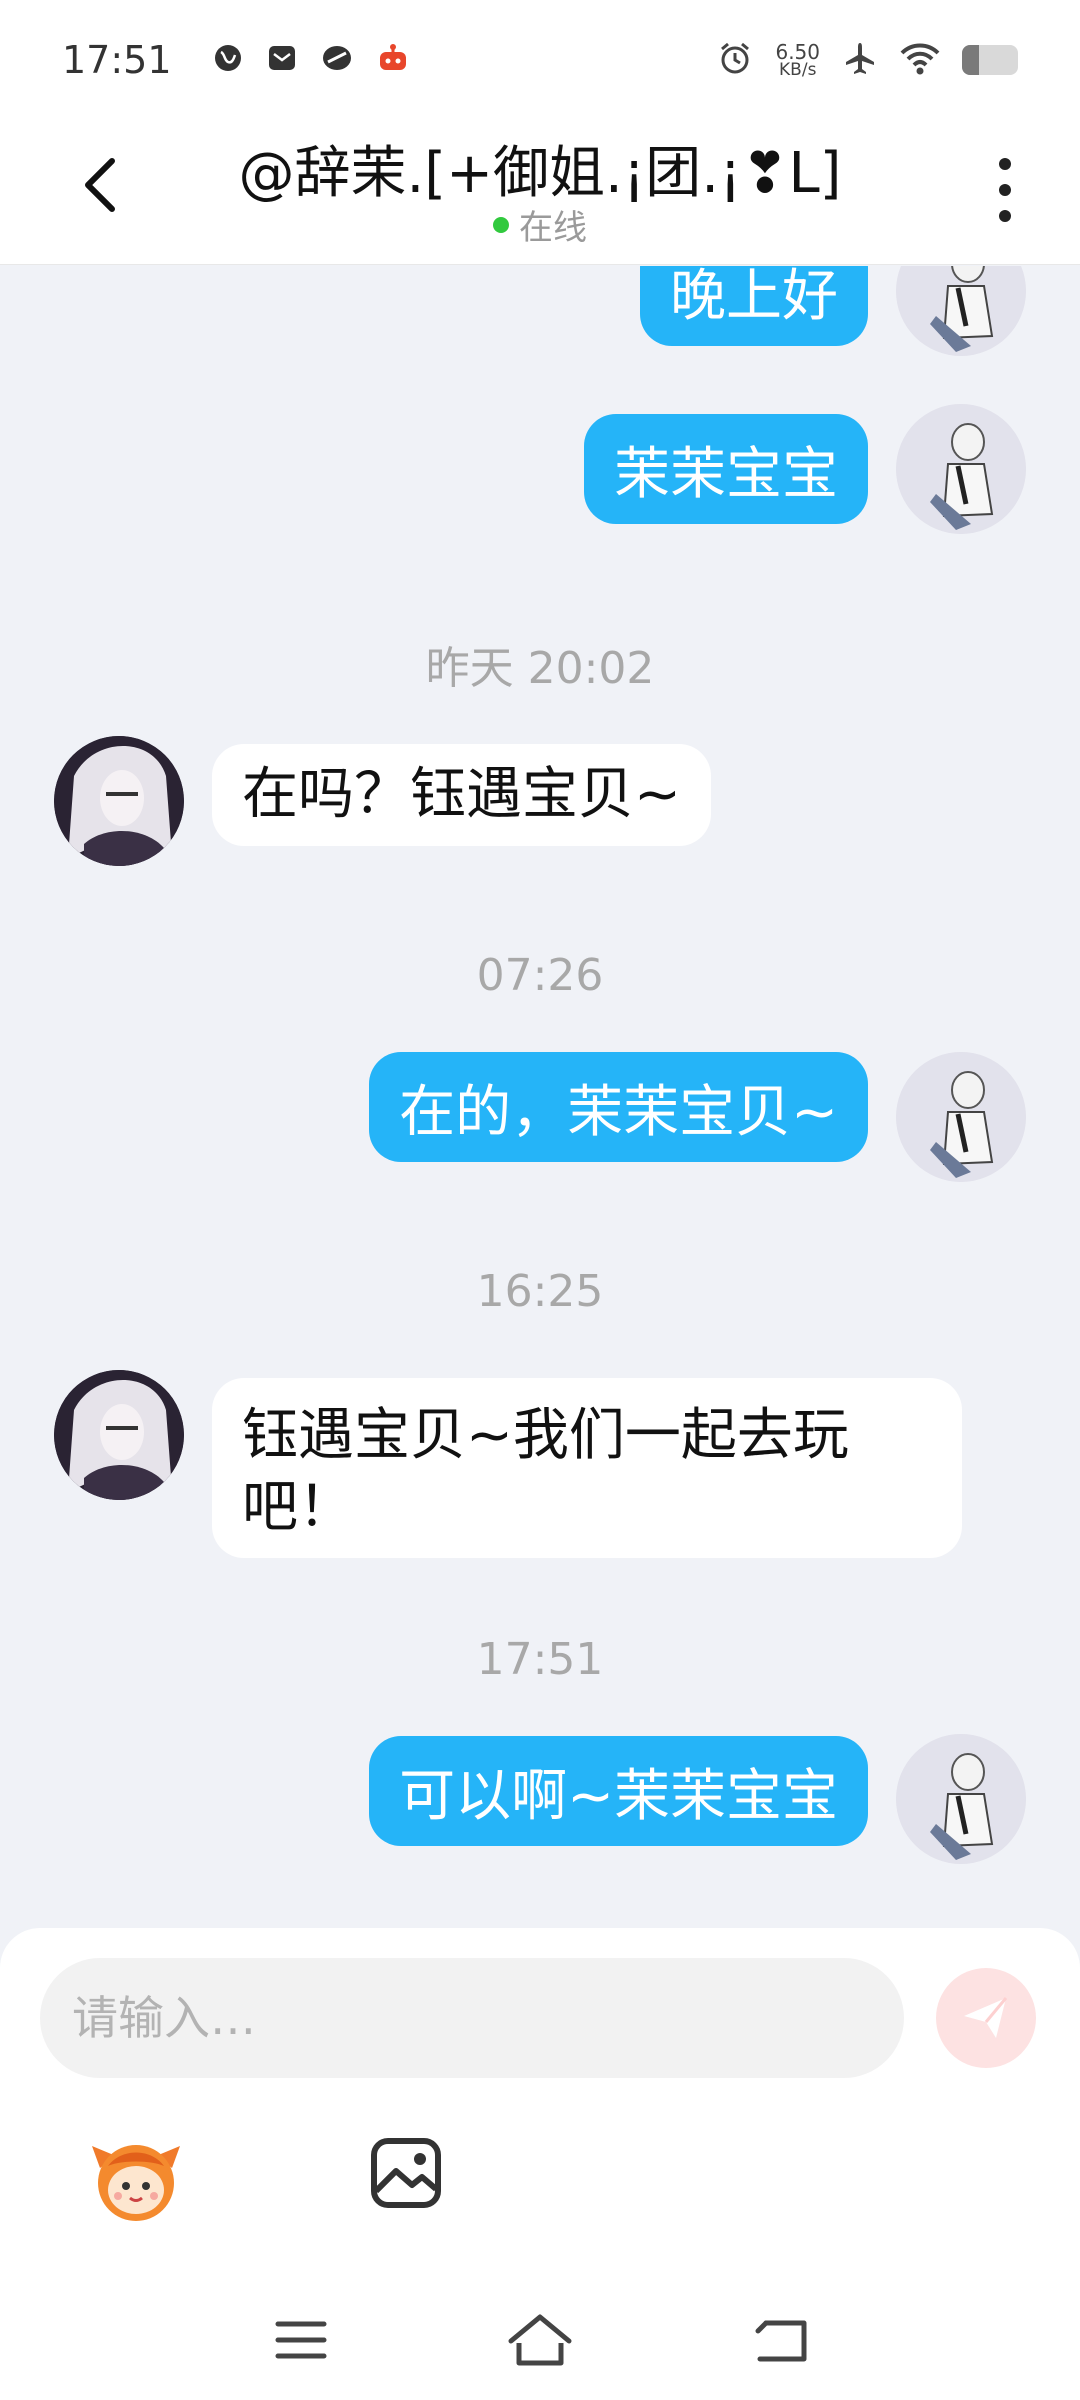  Describe the element at coordinates (540, 60) in the screenshot. I see `status-bar: 17:51 6.50 KB/s` at that location.